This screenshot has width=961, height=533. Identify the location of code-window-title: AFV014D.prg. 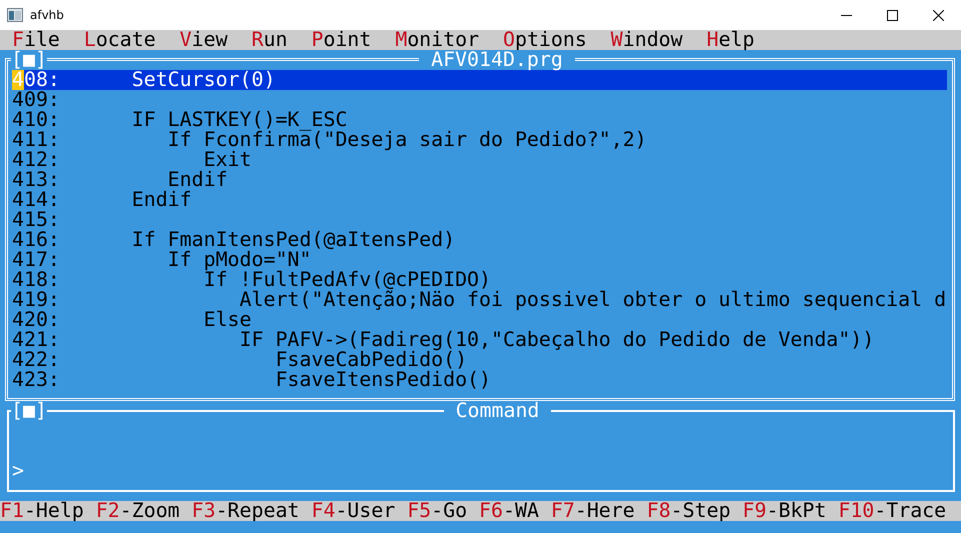
(497, 60).